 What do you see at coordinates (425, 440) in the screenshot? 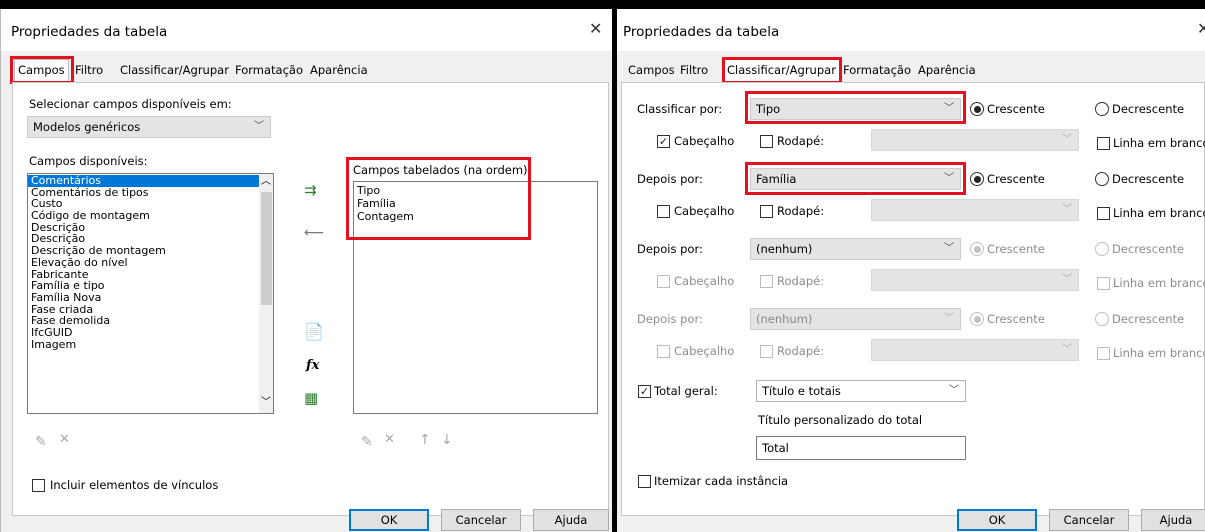
I see `move-up-icon: ↑` at bounding box center [425, 440].